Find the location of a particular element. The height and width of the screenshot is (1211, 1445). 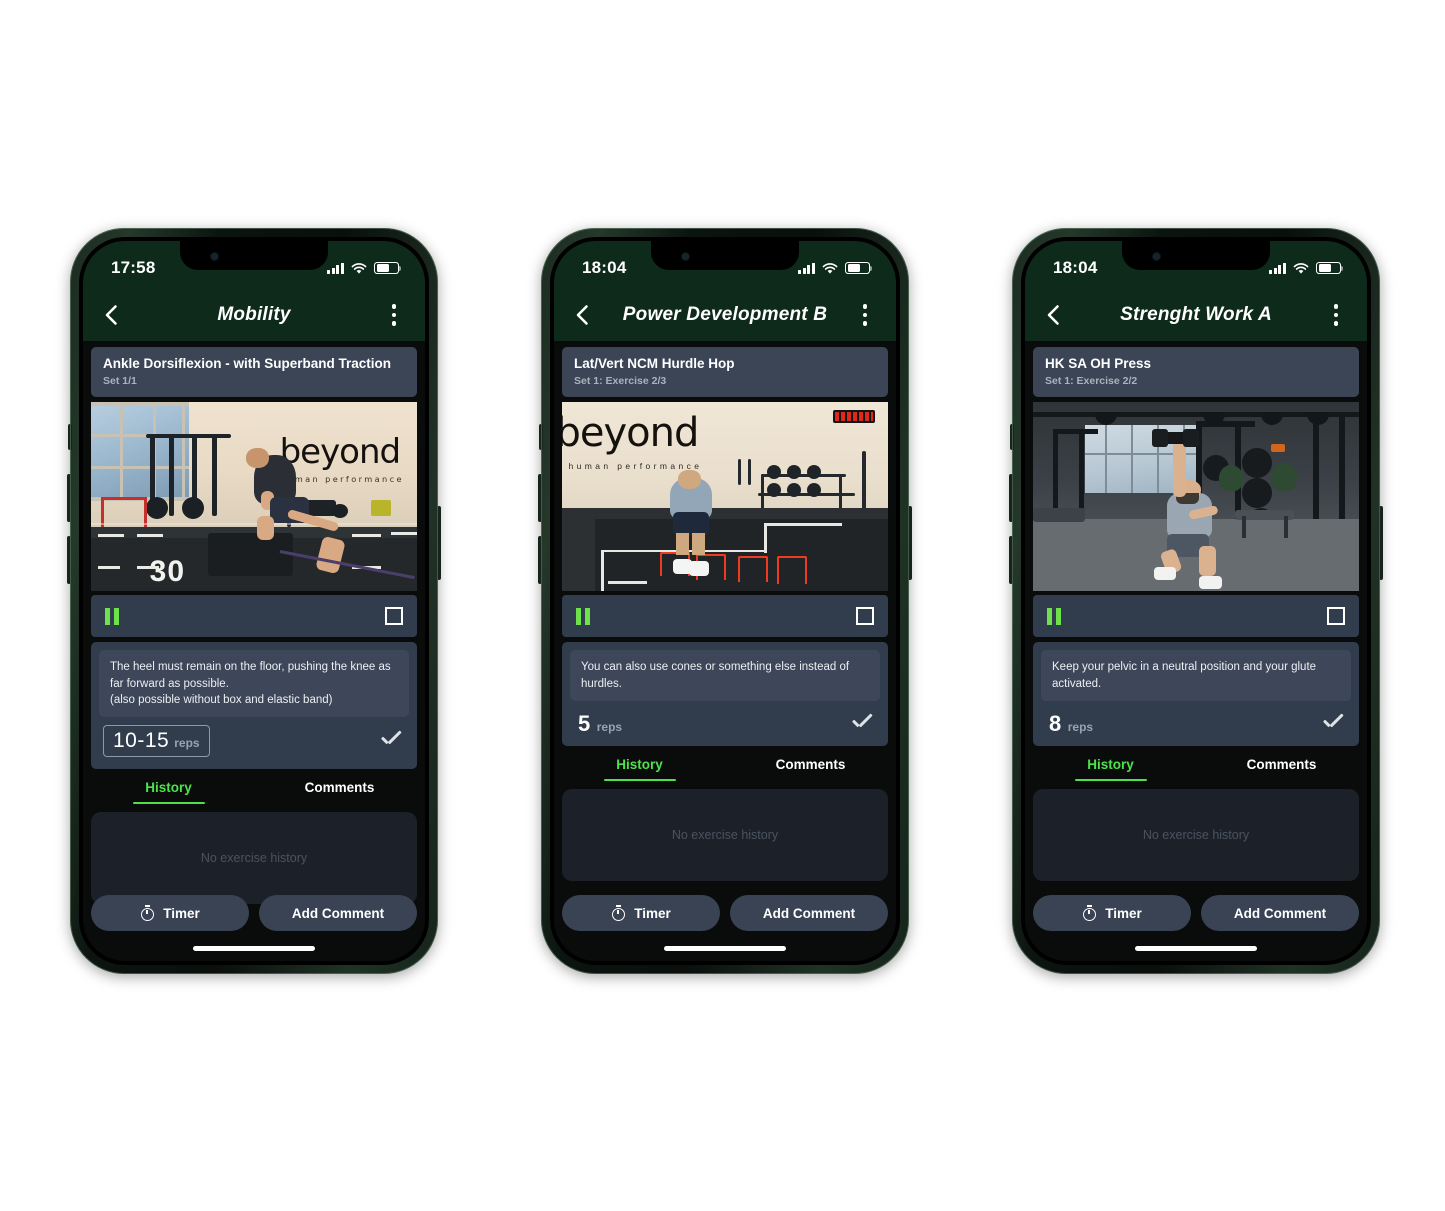

reps-input: 8 reps is located at coordinates (1069, 724).